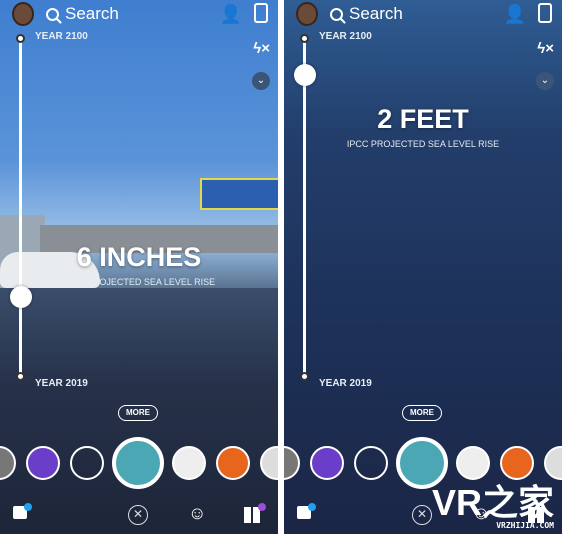 Image resolution: width=562 pixels, height=534 pixels. Describe the element at coordinates (492, 506) in the screenshot. I see `watermark-logo: VR之家 VRZHIJIA.COM` at that location.